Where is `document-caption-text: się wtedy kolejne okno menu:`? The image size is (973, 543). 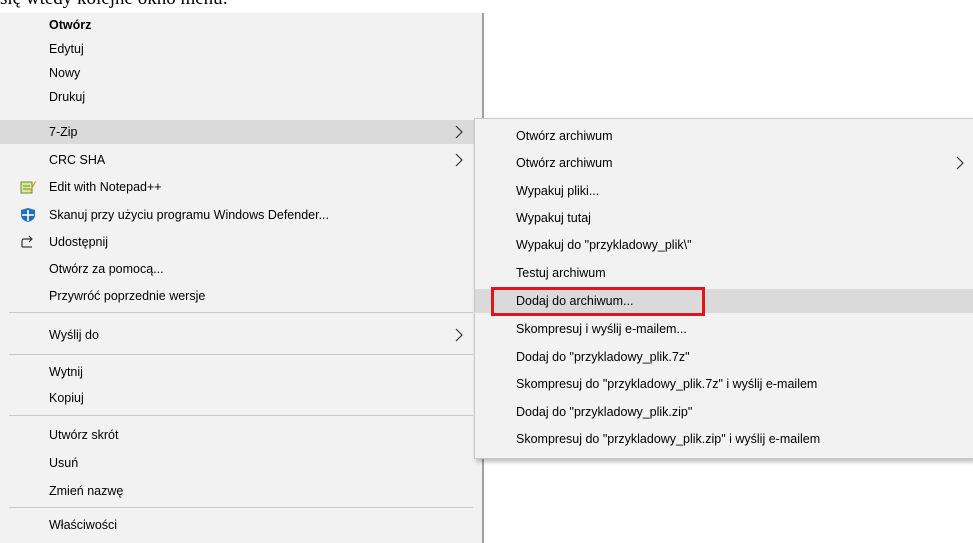 document-caption-text: się wtedy kolejne okno menu: is located at coordinates (114, 6).